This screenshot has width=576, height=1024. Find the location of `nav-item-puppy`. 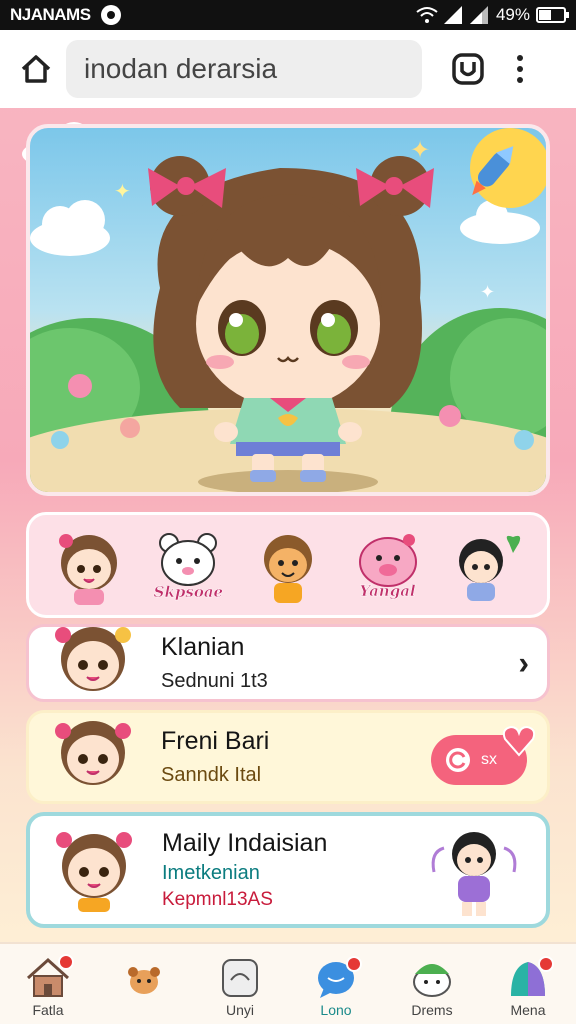

nav-item-puppy is located at coordinates (144, 990).